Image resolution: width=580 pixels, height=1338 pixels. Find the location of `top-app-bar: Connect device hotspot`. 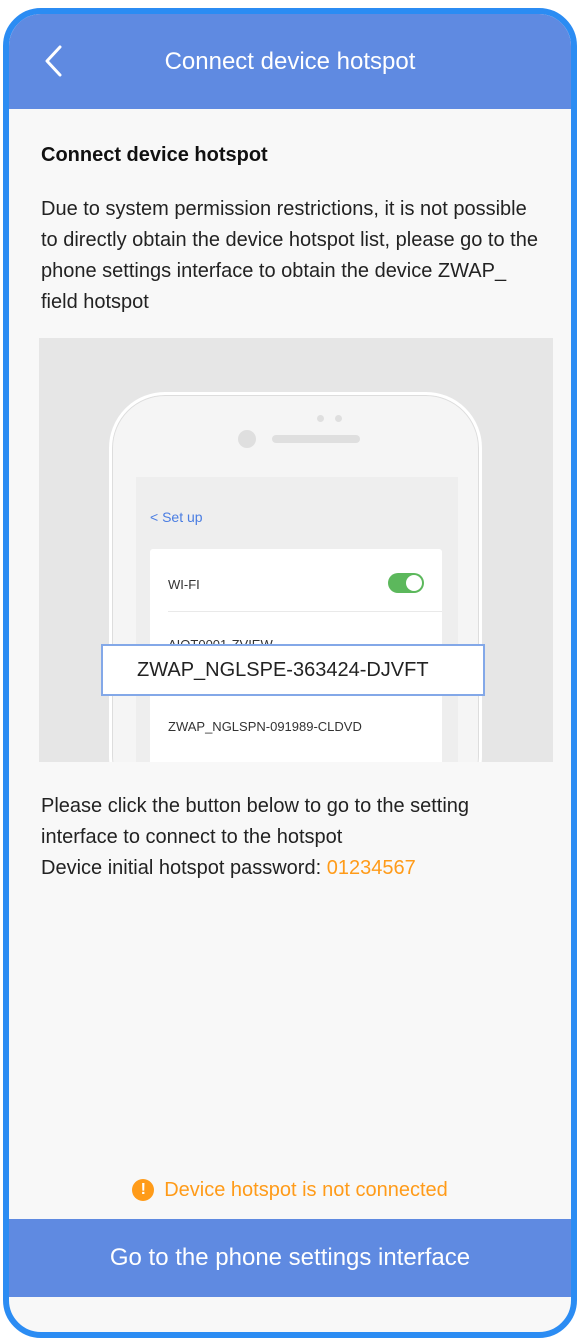

top-app-bar: Connect device hotspot is located at coordinates (290, 61).